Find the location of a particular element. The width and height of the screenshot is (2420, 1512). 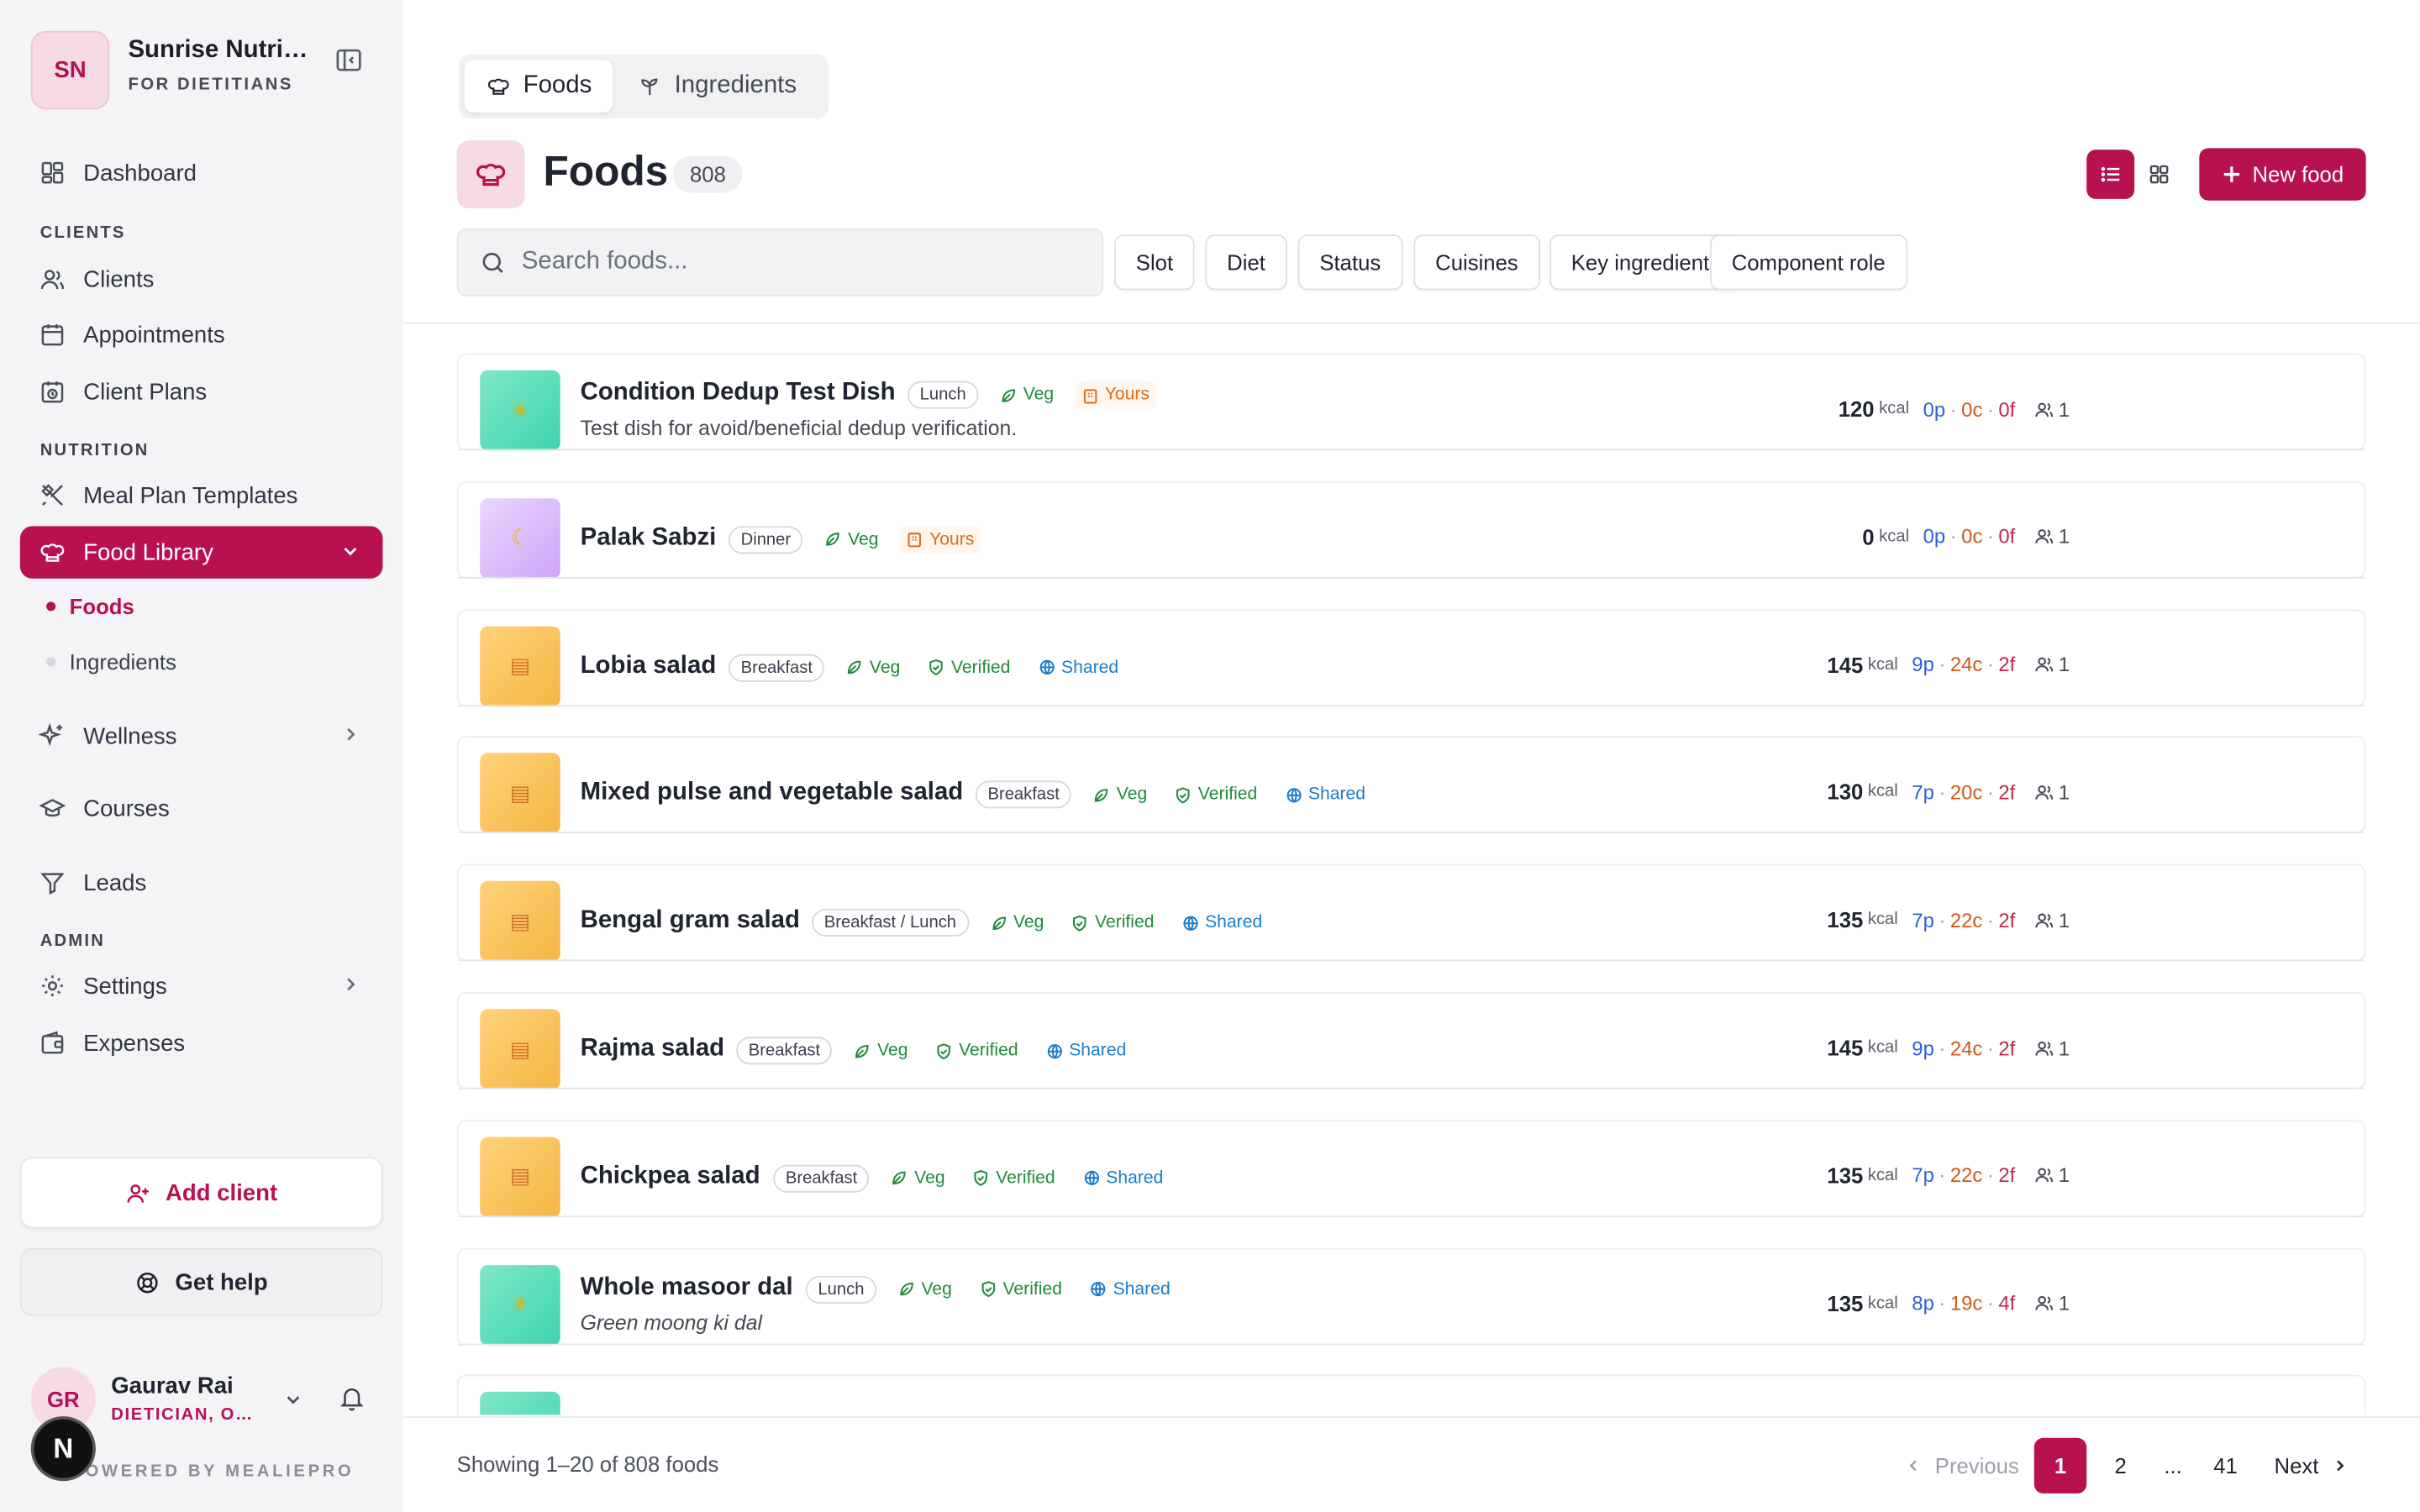

floating-badge: N is located at coordinates (63, 1449).